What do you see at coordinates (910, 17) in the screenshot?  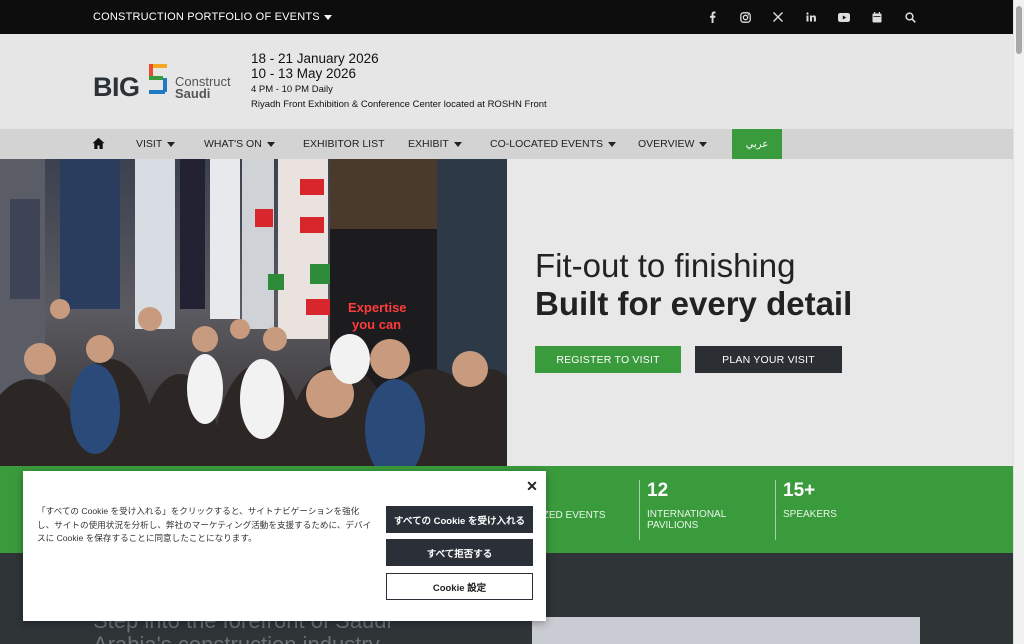 I see `search-icon` at bounding box center [910, 17].